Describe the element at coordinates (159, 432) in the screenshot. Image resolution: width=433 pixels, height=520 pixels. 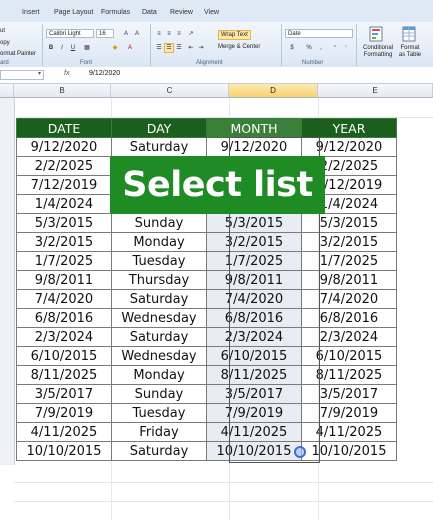
I see `cell-day: Friday` at that location.